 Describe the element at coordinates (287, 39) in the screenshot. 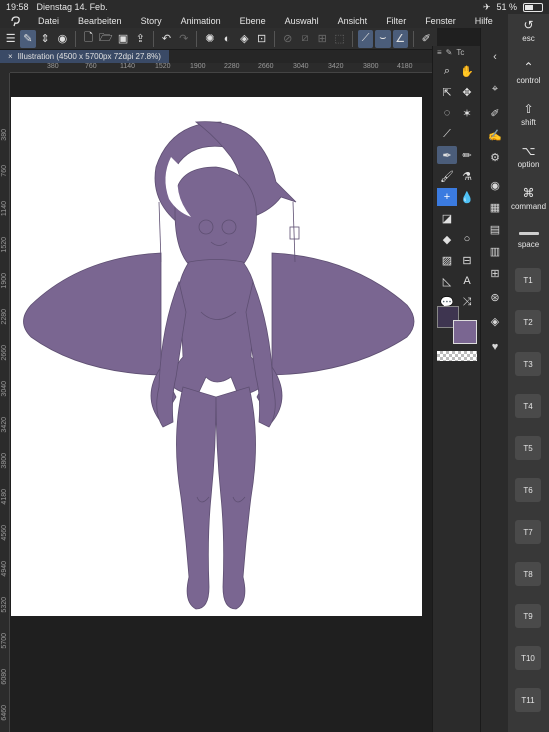

I see `deselect-icon: ⊘` at that location.